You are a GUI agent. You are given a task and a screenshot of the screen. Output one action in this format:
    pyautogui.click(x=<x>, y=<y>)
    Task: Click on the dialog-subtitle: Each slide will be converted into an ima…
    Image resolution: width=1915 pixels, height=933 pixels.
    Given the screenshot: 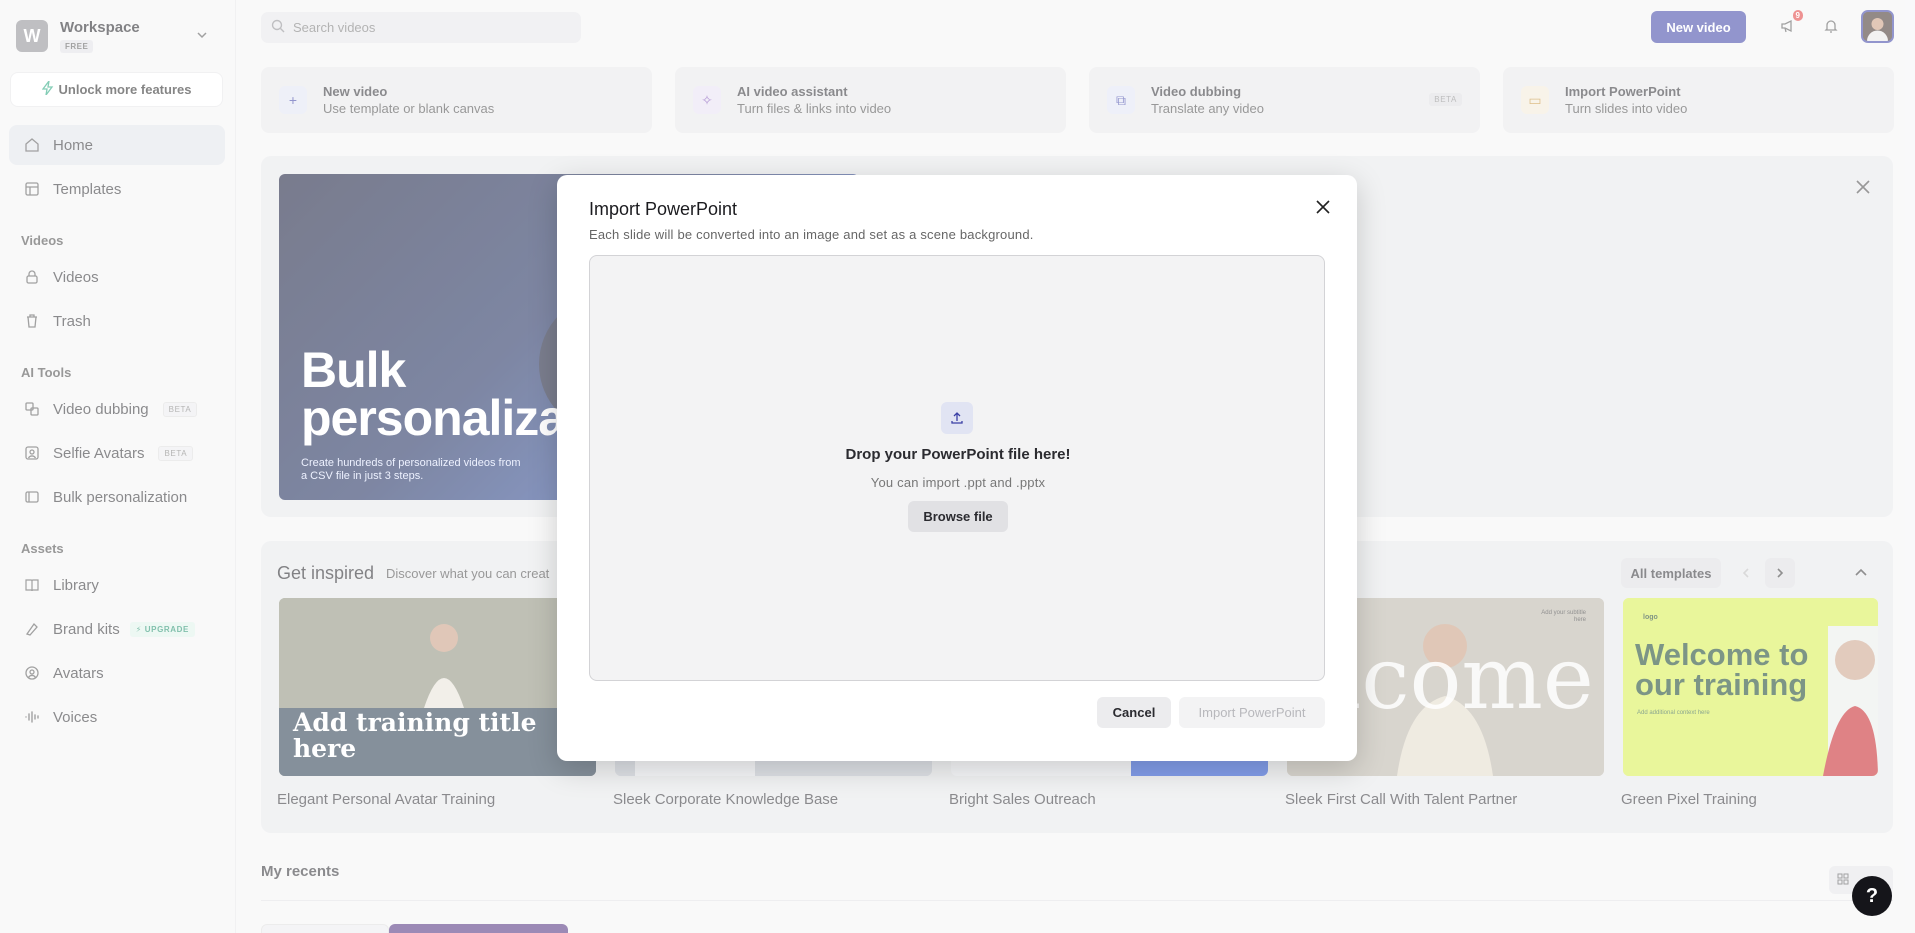 What is the action you would take?
    pyautogui.click(x=811, y=234)
    